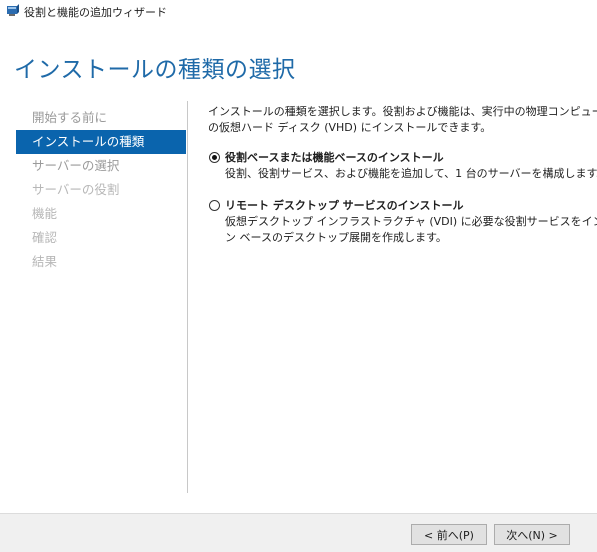 The height and width of the screenshot is (552, 597). What do you see at coordinates (93, 166) in the screenshot?
I see `sidebar-item-server-selection: サーバーの選択` at bounding box center [93, 166].